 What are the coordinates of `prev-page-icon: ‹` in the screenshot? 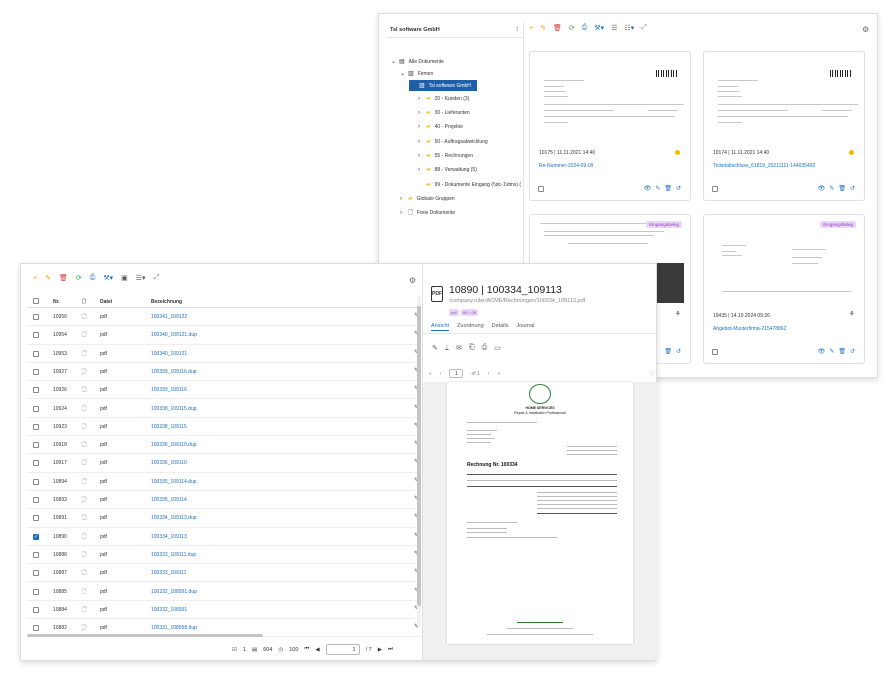 It's located at (441, 374).